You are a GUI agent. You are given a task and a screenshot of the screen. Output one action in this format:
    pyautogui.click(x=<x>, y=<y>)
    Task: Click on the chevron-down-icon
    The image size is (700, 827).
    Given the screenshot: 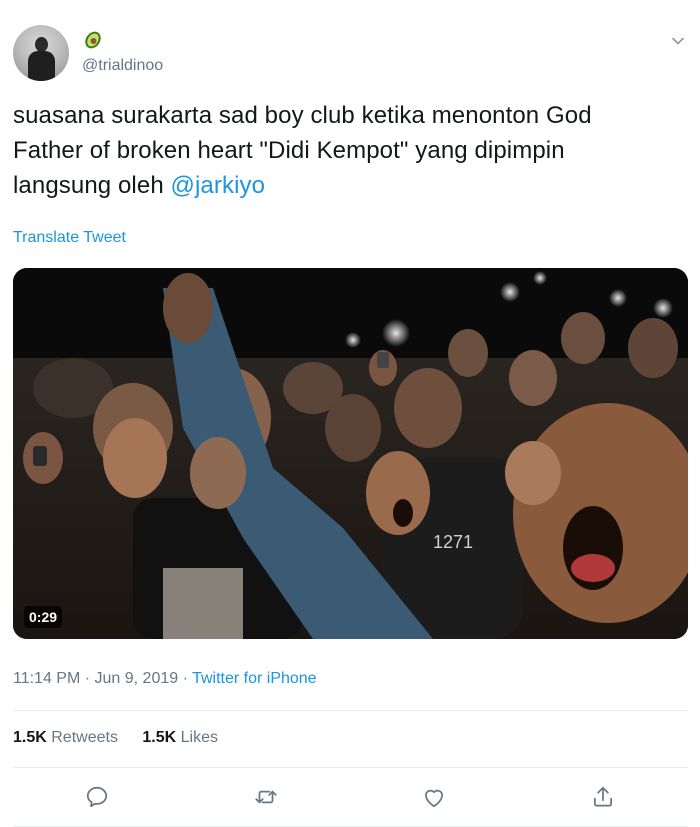 What is the action you would take?
    pyautogui.click(x=678, y=41)
    